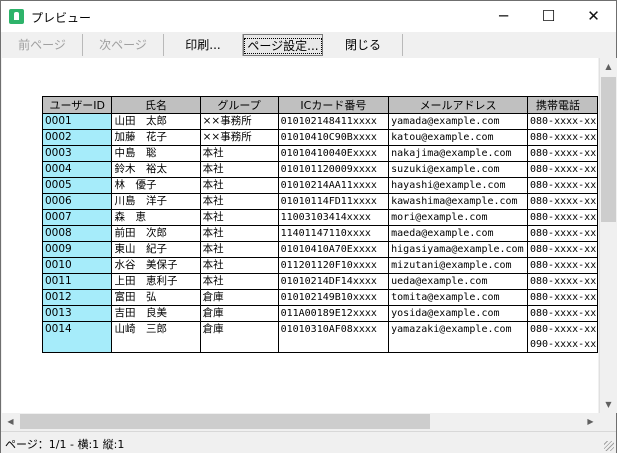 The height and width of the screenshot is (453, 617). Describe the element at coordinates (58, 201) in the screenshot. I see `cell-user-id-text: 0006` at that location.